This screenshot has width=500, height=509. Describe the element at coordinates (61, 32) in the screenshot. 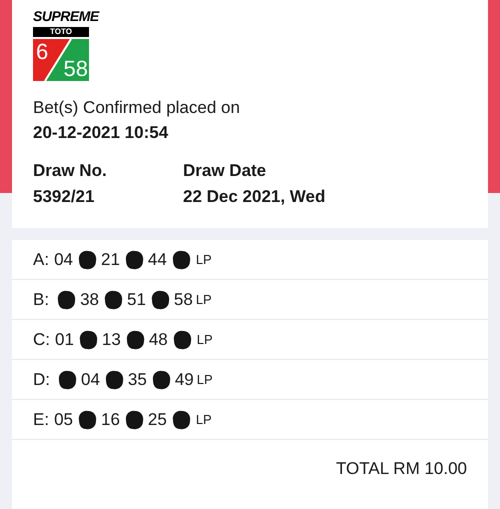

I see `toto-label: TOTO` at that location.